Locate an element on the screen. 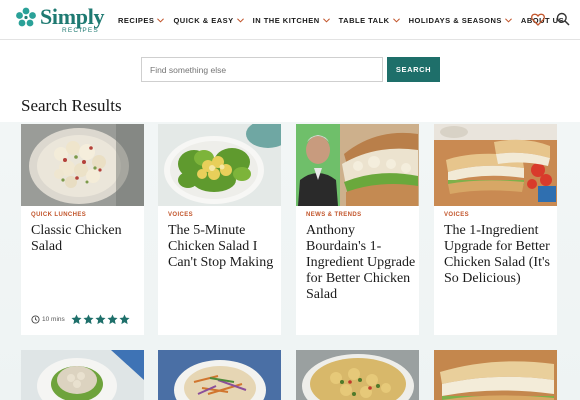 The width and height of the screenshot is (580, 400). nav-item-label: IN THE KITCHEN is located at coordinates (286, 20).